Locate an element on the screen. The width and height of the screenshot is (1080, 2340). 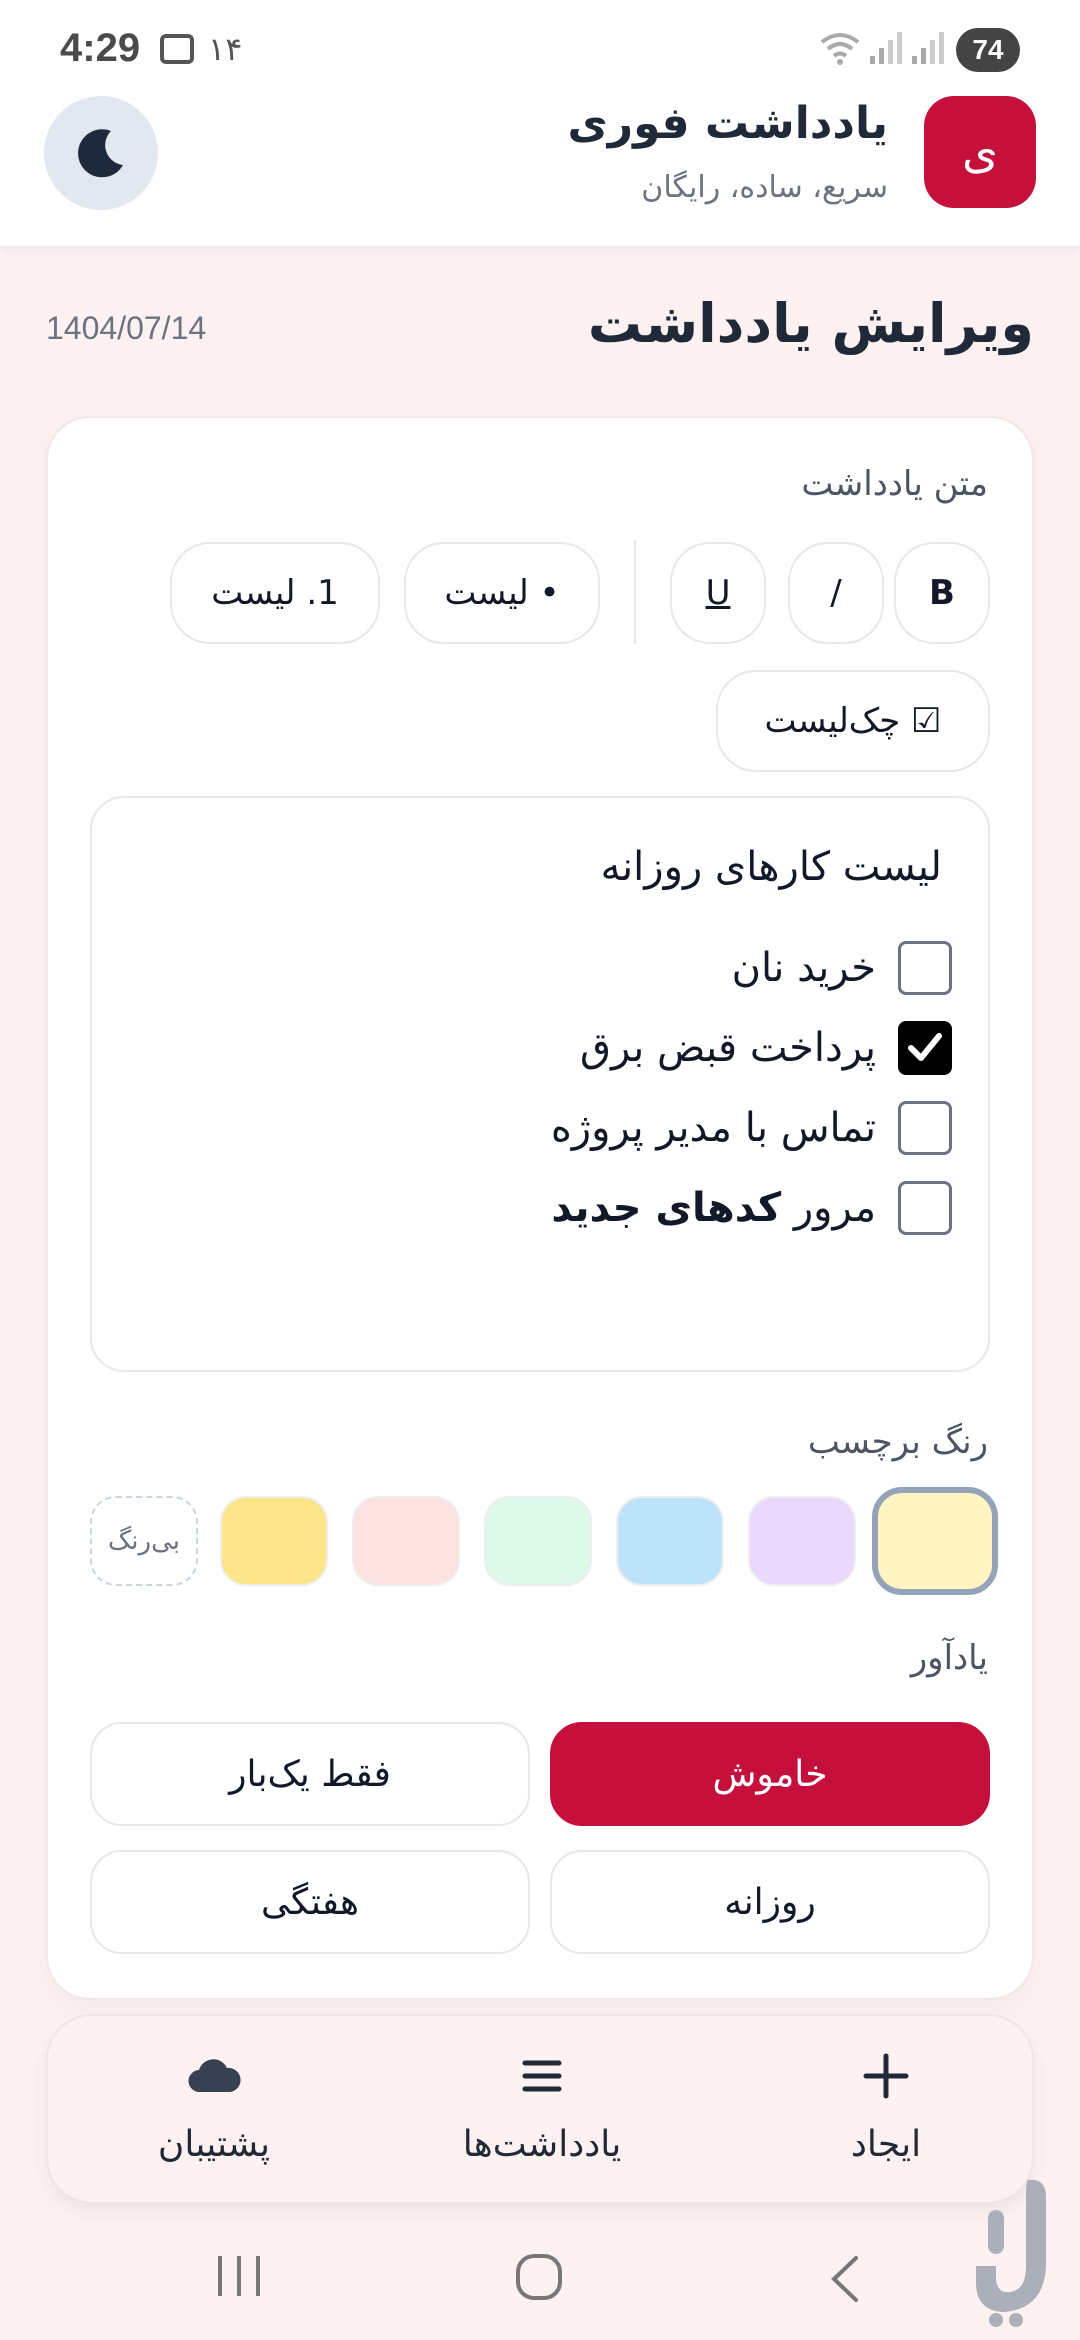
note-date: 1404/07/14 is located at coordinates (126, 328).